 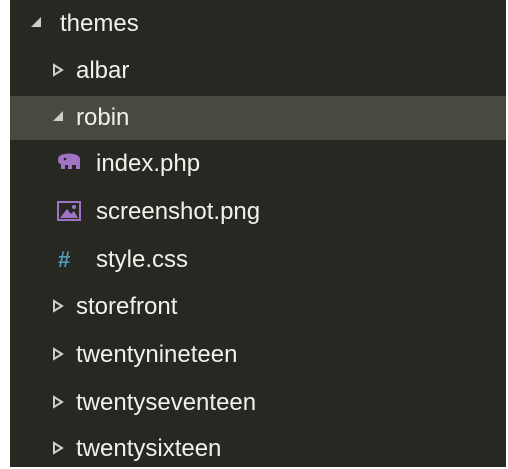 I want to click on tree-item-label: robin, so click(x=103, y=117).